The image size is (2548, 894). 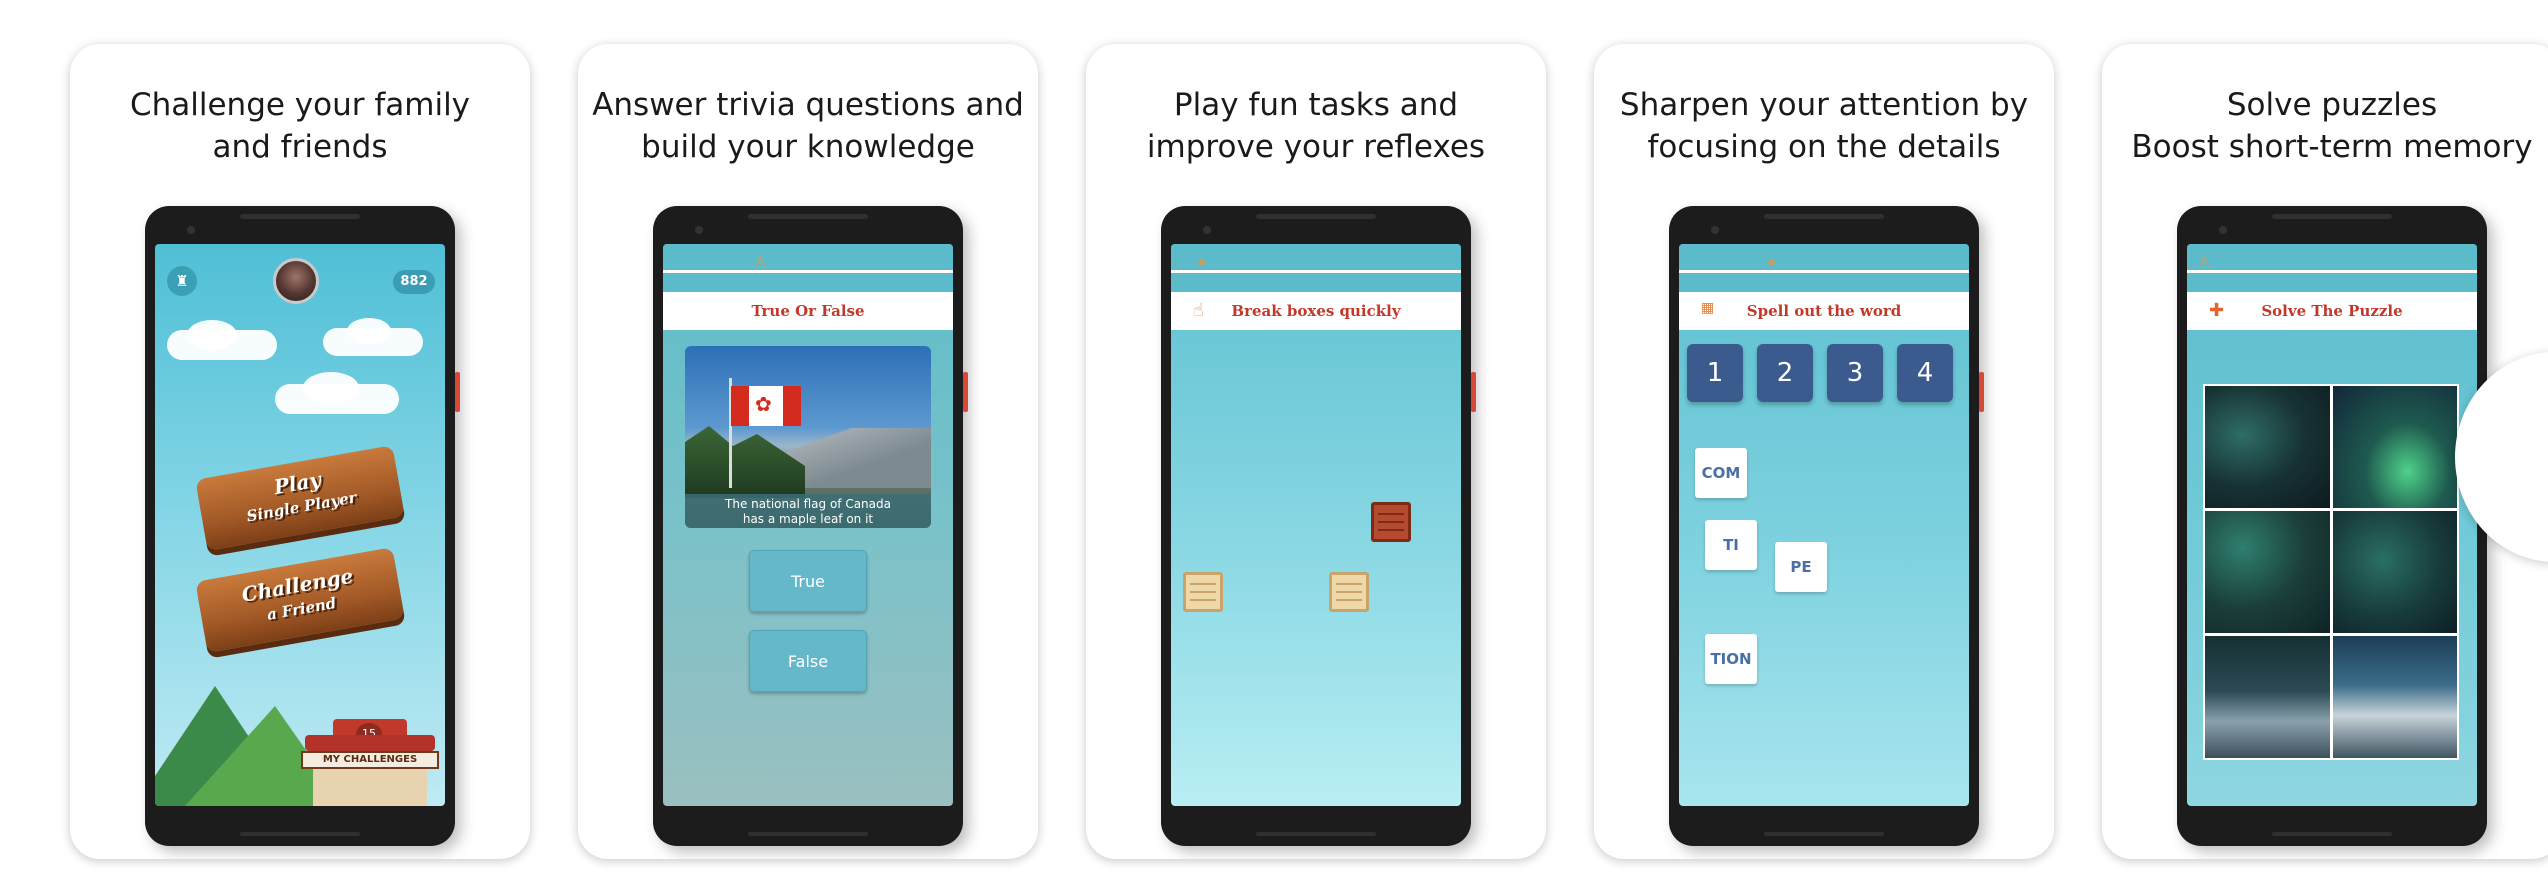 I want to click on syllable-tile: TION, so click(x=1731, y=659).